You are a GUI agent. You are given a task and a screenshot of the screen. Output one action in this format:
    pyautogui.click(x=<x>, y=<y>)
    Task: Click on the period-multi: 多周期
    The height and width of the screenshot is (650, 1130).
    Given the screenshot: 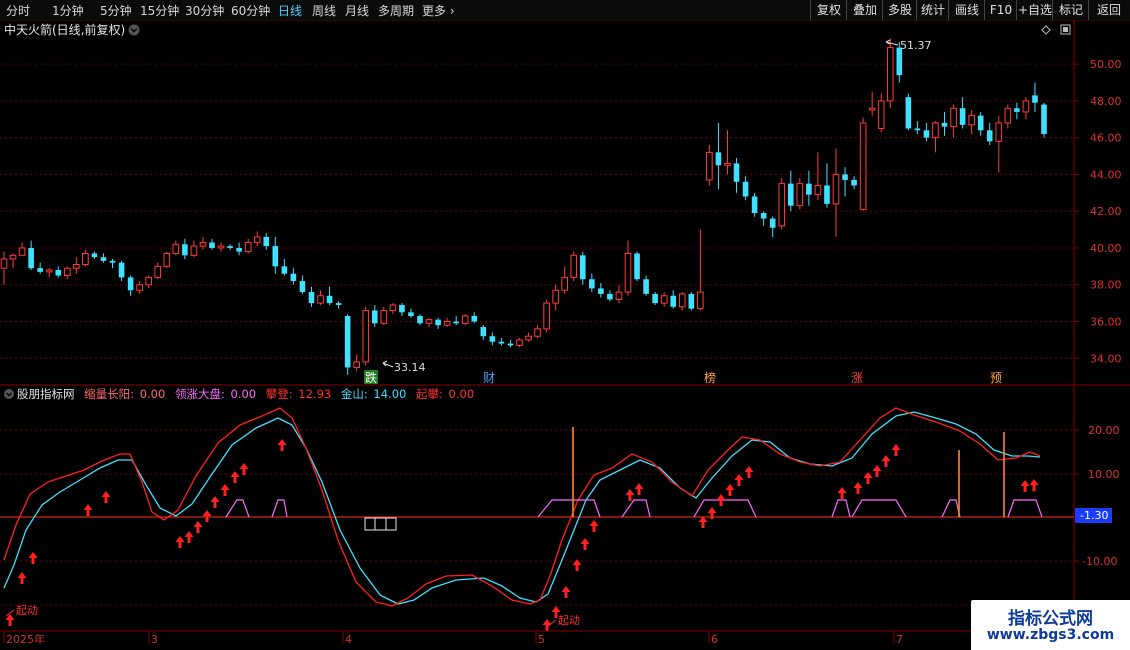 What is the action you would take?
    pyautogui.click(x=396, y=10)
    